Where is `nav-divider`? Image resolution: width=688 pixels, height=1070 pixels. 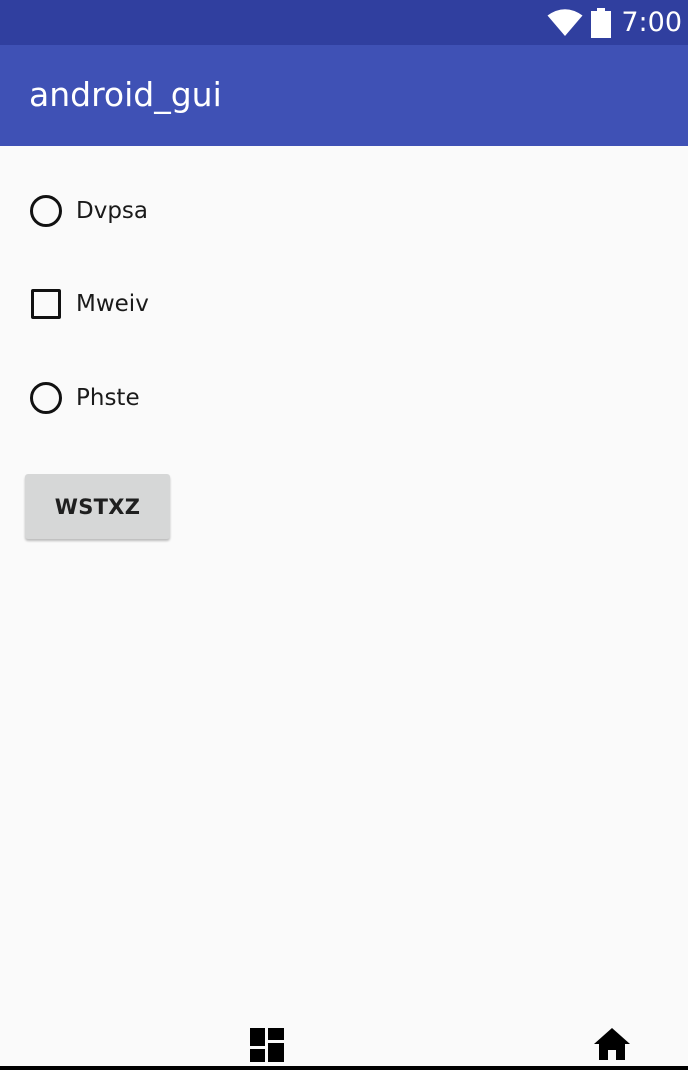
nav-divider is located at coordinates (344, 1068).